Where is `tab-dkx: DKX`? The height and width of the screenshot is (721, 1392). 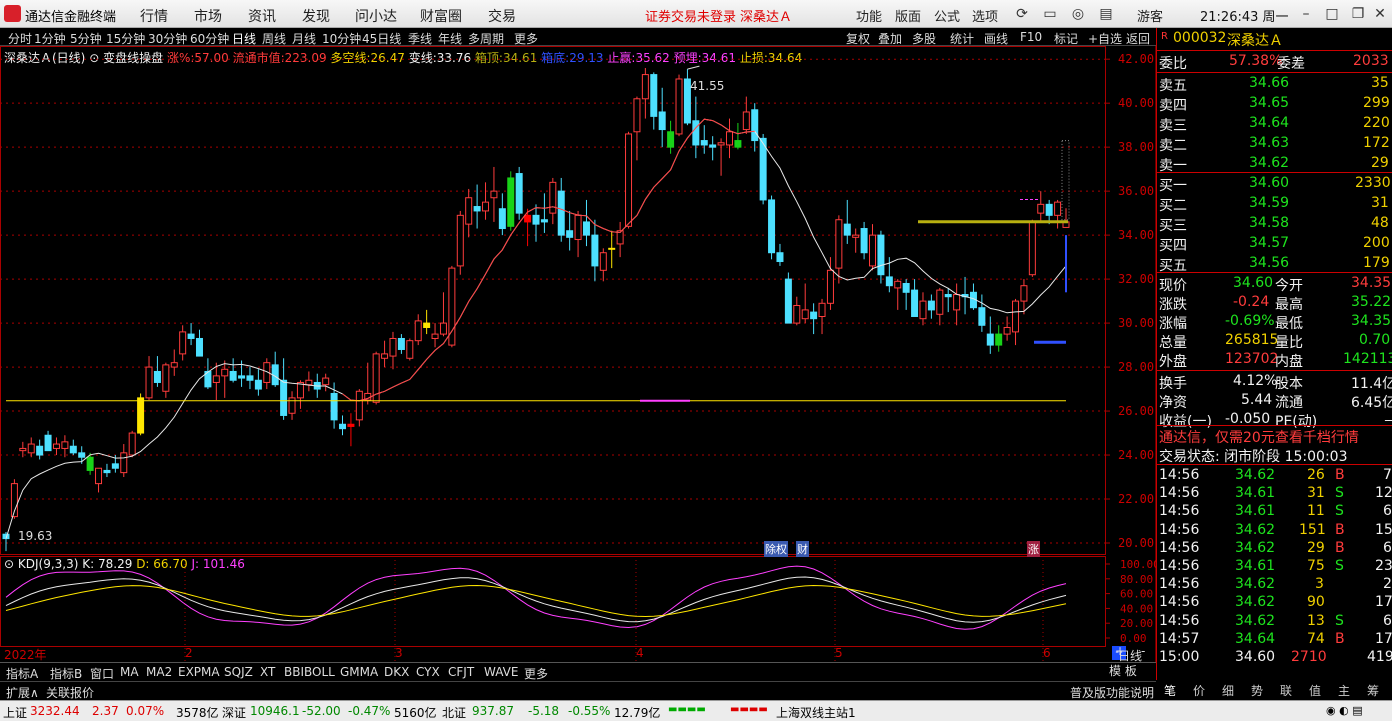
tab-dkx: DKX is located at coordinates (396, 672).